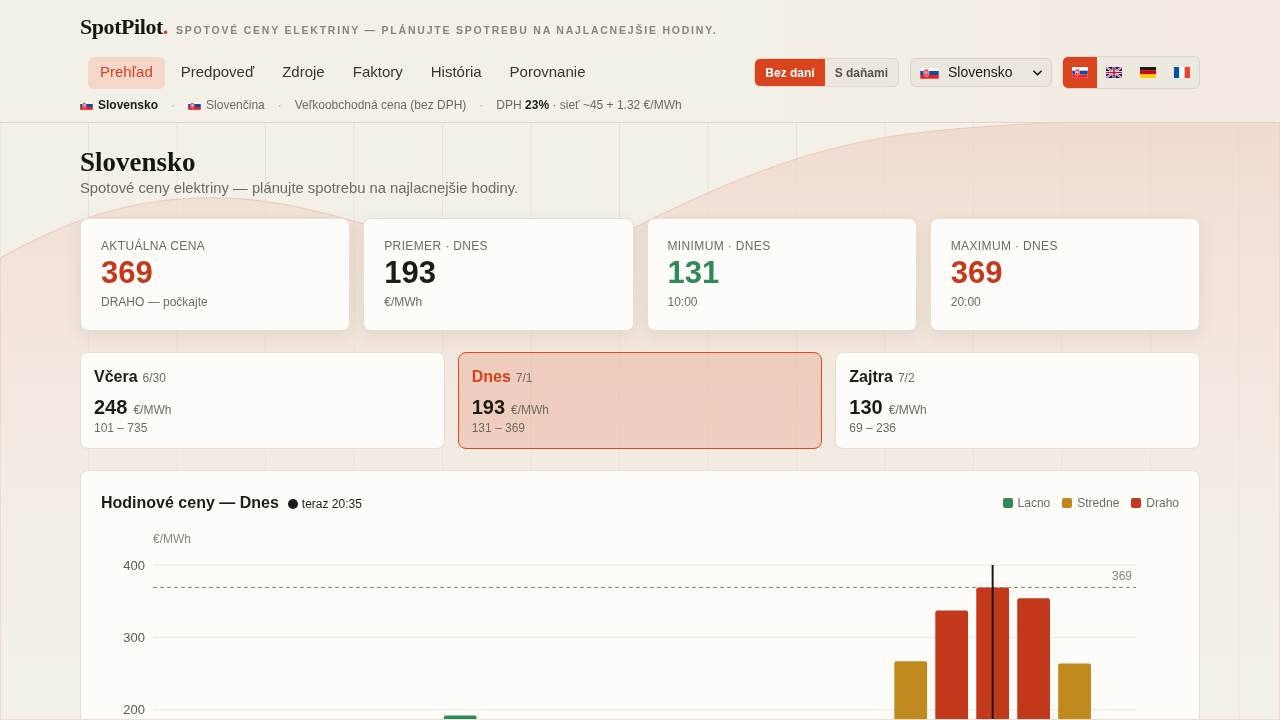 Image resolution: width=1280 pixels, height=720 pixels. I want to click on stat-value: 193, so click(410, 273).